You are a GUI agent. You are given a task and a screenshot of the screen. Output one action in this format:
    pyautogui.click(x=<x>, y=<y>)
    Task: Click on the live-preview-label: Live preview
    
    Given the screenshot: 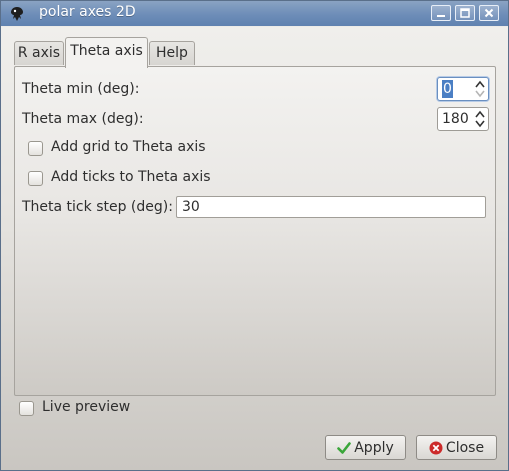 What is the action you would take?
    pyautogui.click(x=86, y=407)
    